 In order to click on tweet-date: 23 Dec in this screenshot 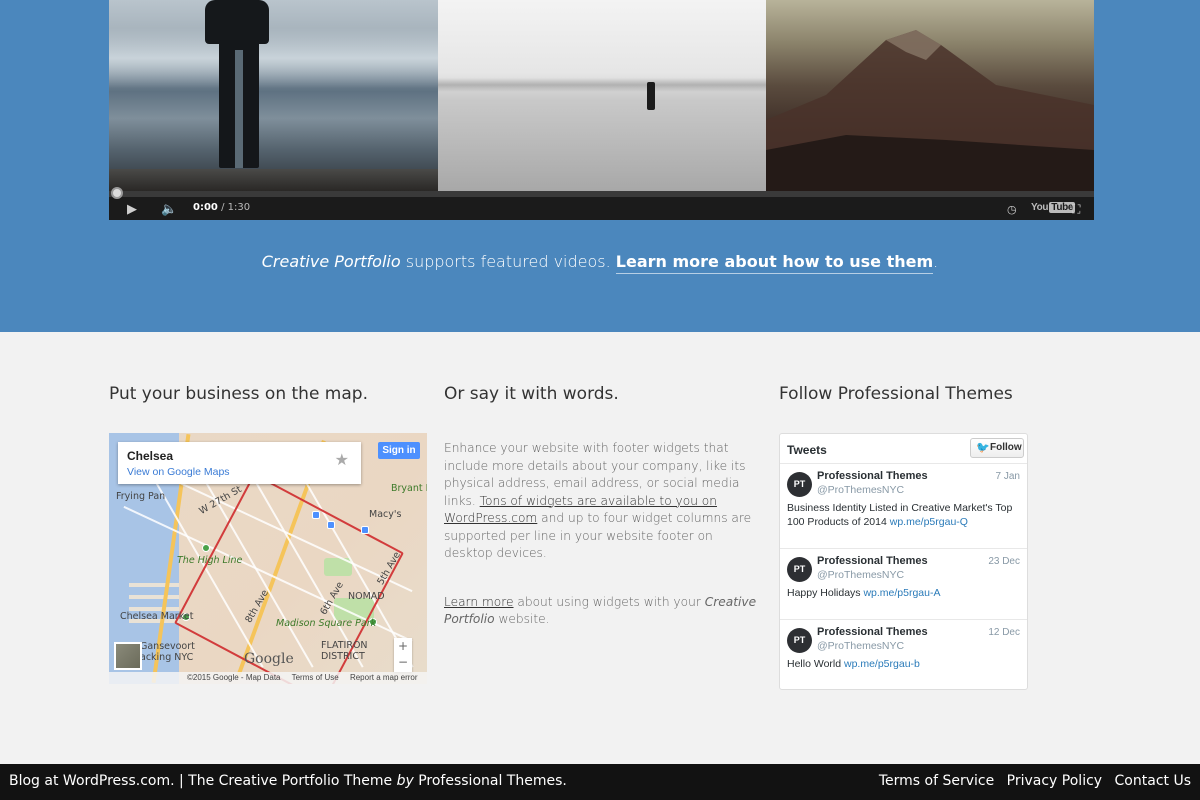, I will do `click(1004, 561)`.